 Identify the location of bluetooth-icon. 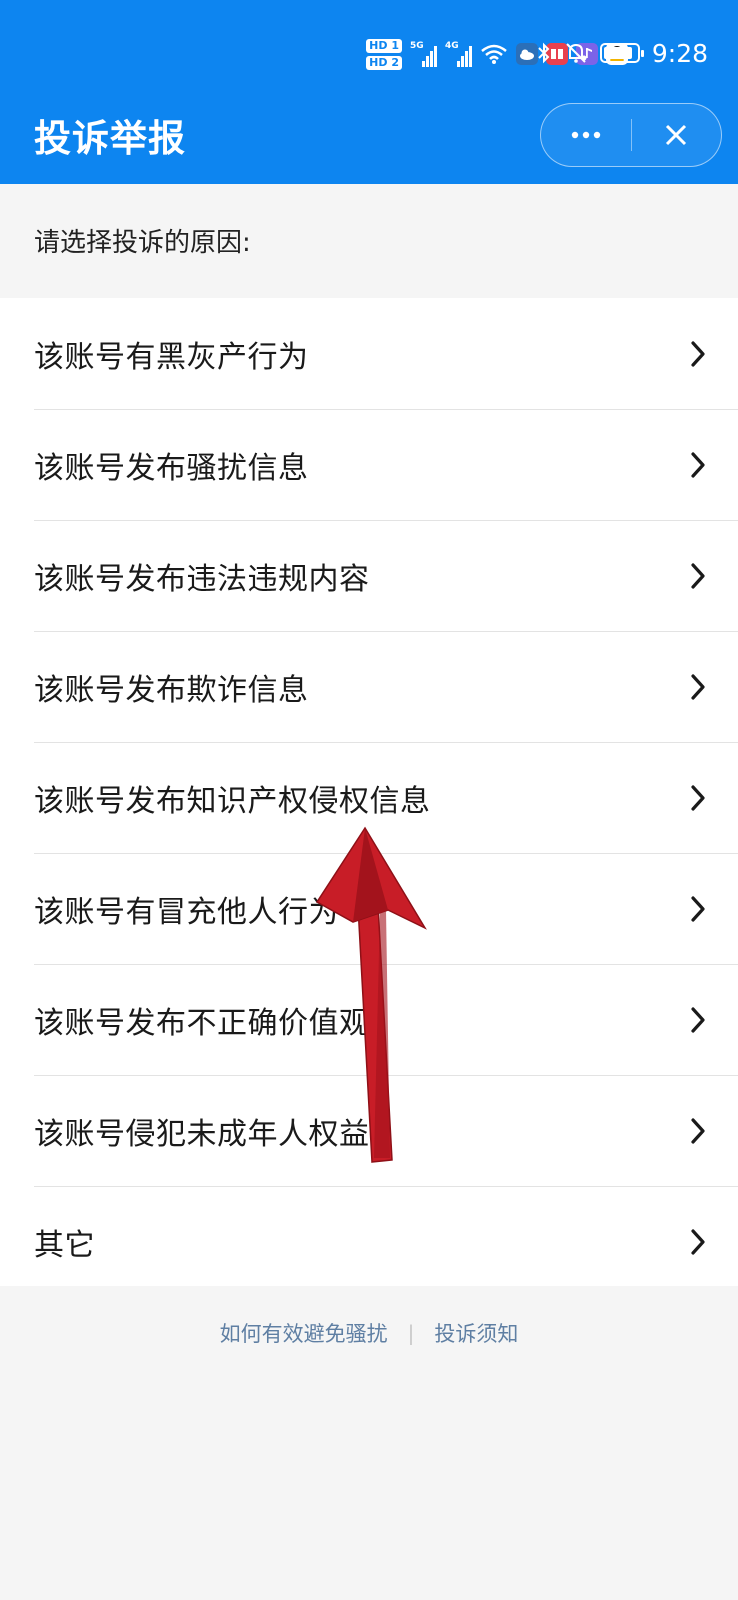
(544, 53).